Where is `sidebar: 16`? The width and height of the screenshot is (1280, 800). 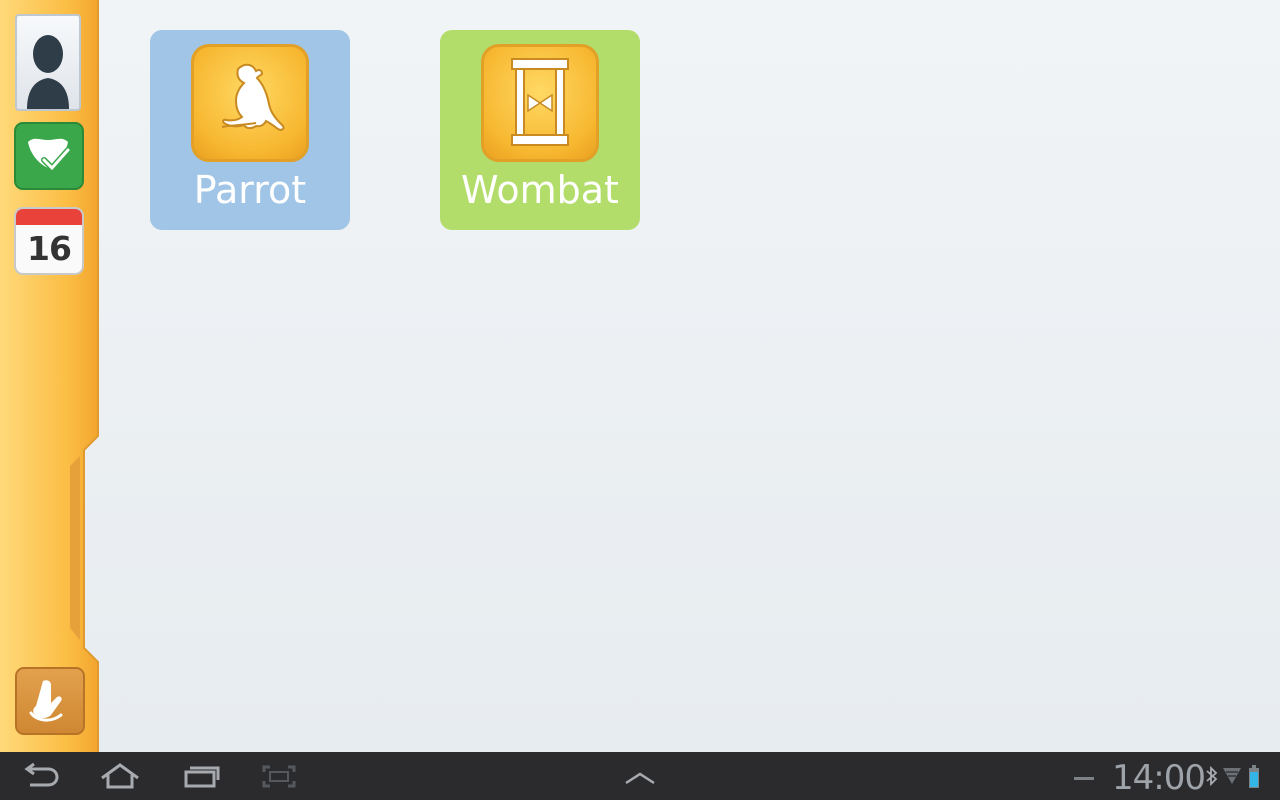 sidebar: 16 is located at coordinates (50, 376).